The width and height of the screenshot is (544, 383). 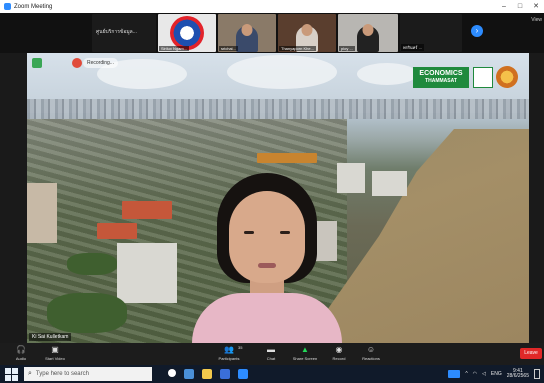 I want to click on clock-date: 28/6/2565, so click(x=517, y=376).